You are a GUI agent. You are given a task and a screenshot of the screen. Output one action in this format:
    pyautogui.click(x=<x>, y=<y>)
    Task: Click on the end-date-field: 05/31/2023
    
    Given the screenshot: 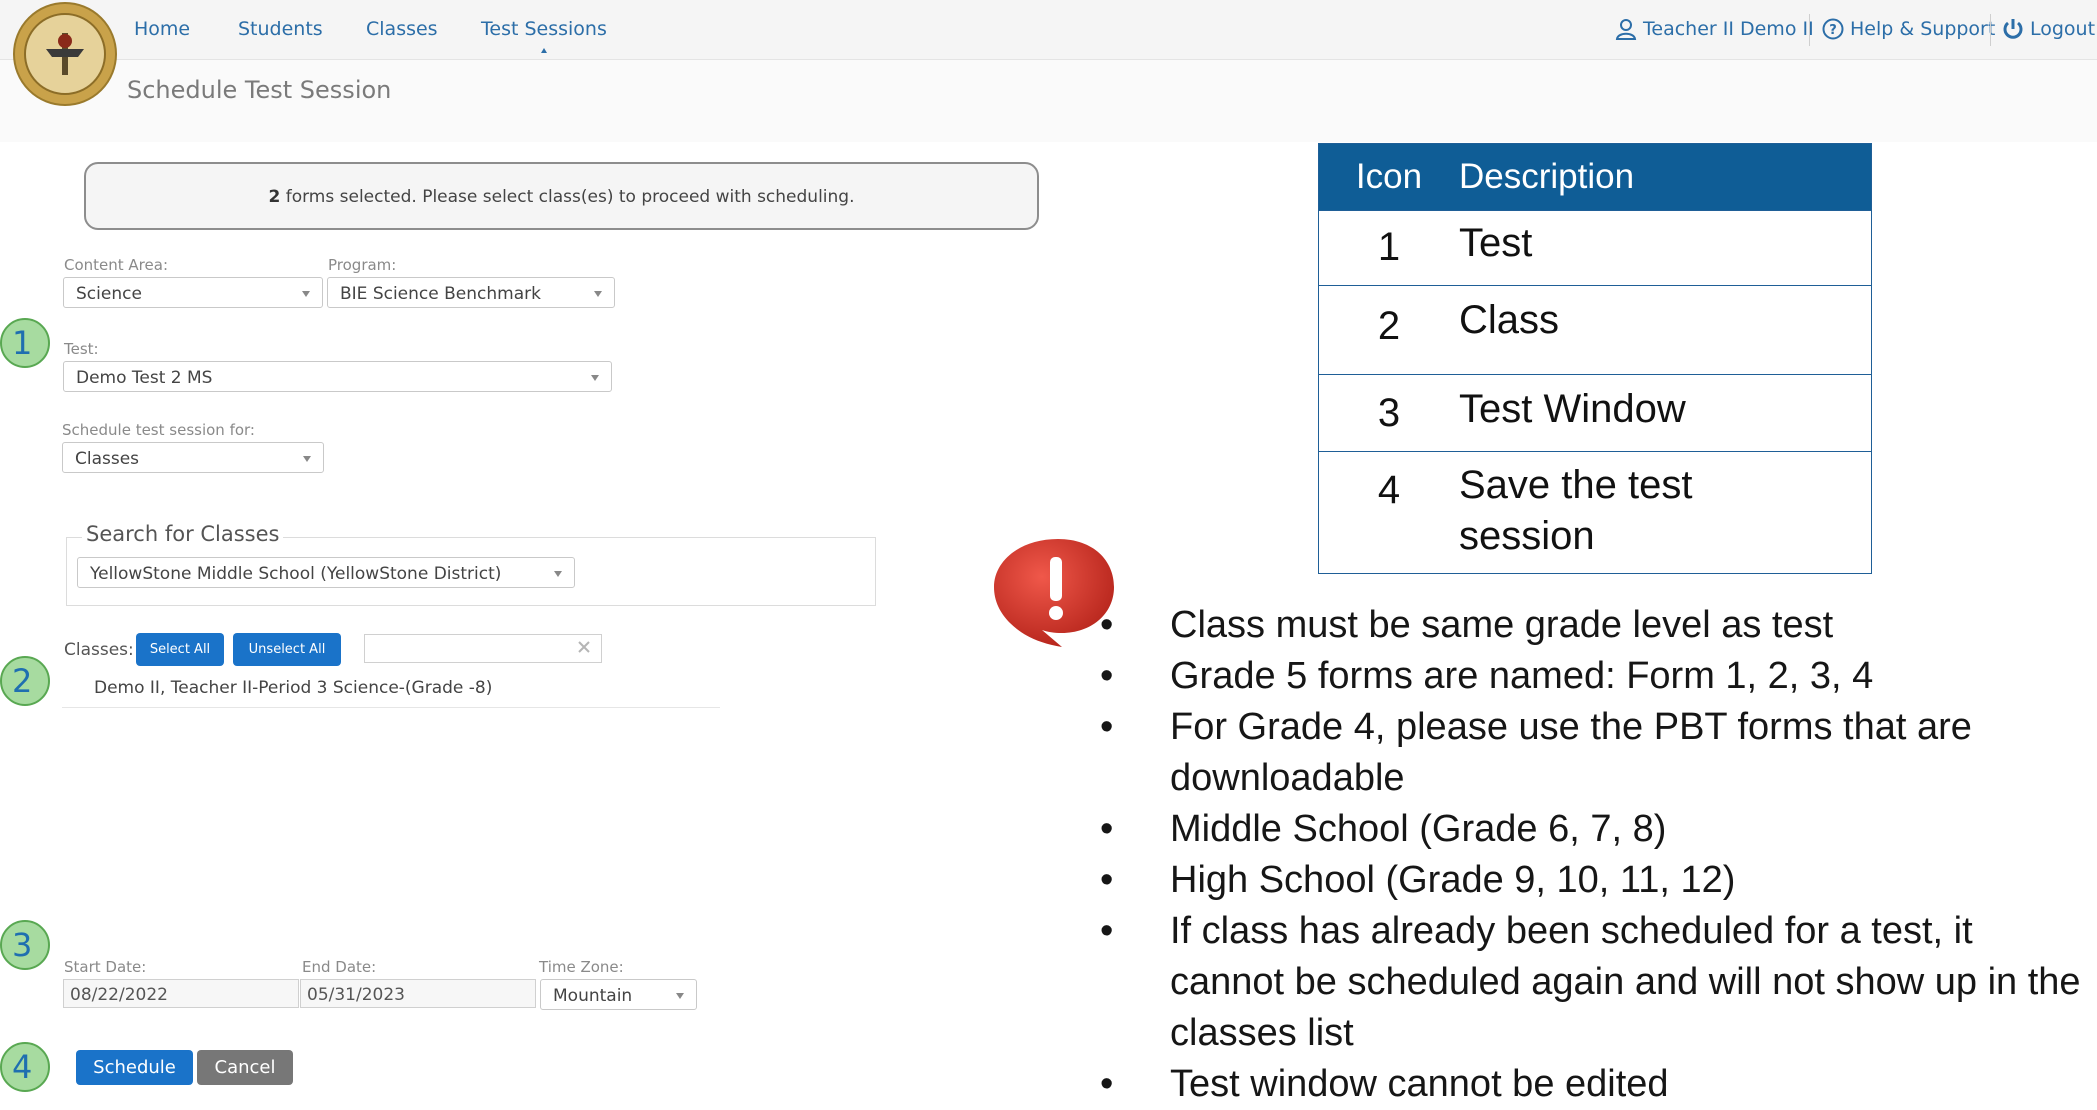 What is the action you would take?
    pyautogui.click(x=418, y=993)
    